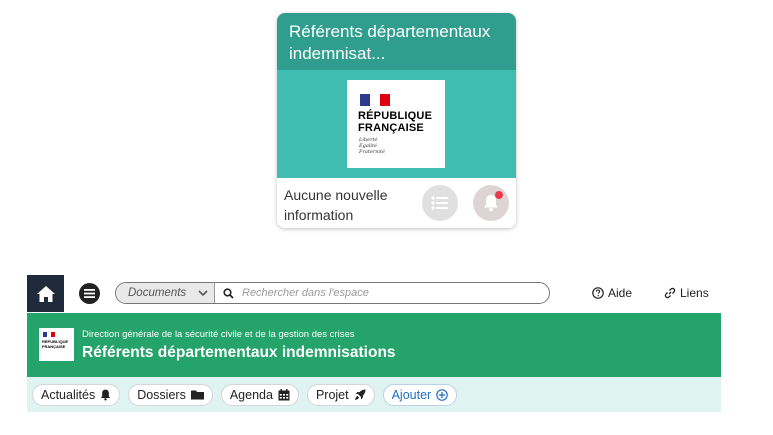 Image resolution: width=773 pixels, height=435 pixels. What do you see at coordinates (396, 203) in the screenshot?
I see `card-footer: Aucune nouvelle information` at bounding box center [396, 203].